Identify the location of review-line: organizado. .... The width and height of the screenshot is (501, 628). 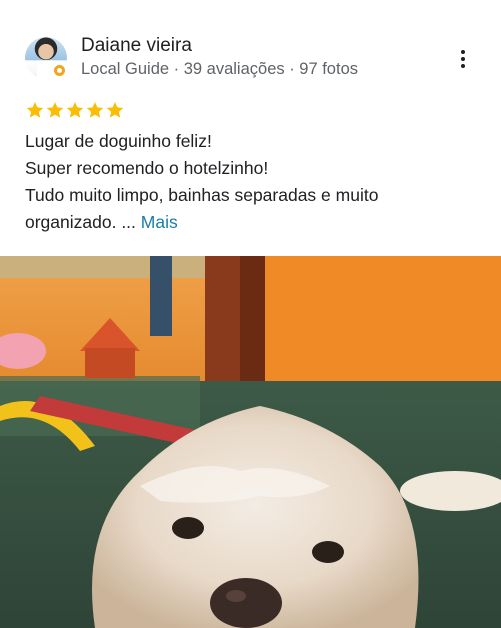
(80, 222).